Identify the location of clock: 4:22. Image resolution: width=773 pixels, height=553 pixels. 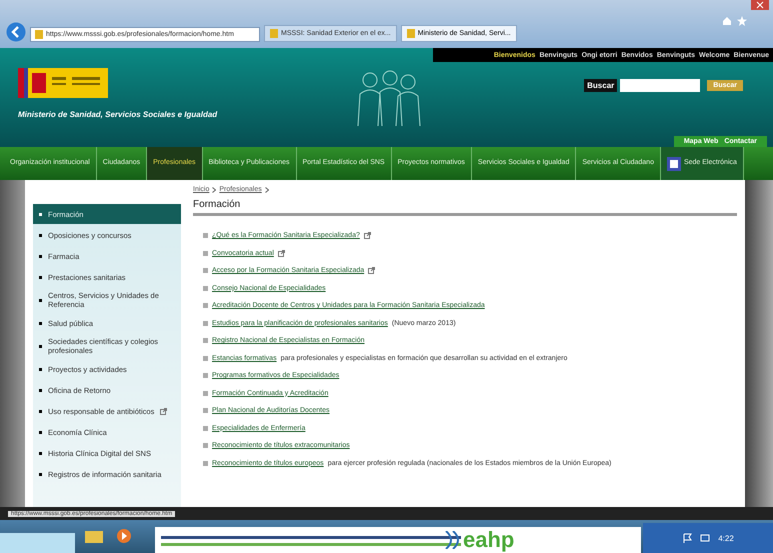
(726, 538).